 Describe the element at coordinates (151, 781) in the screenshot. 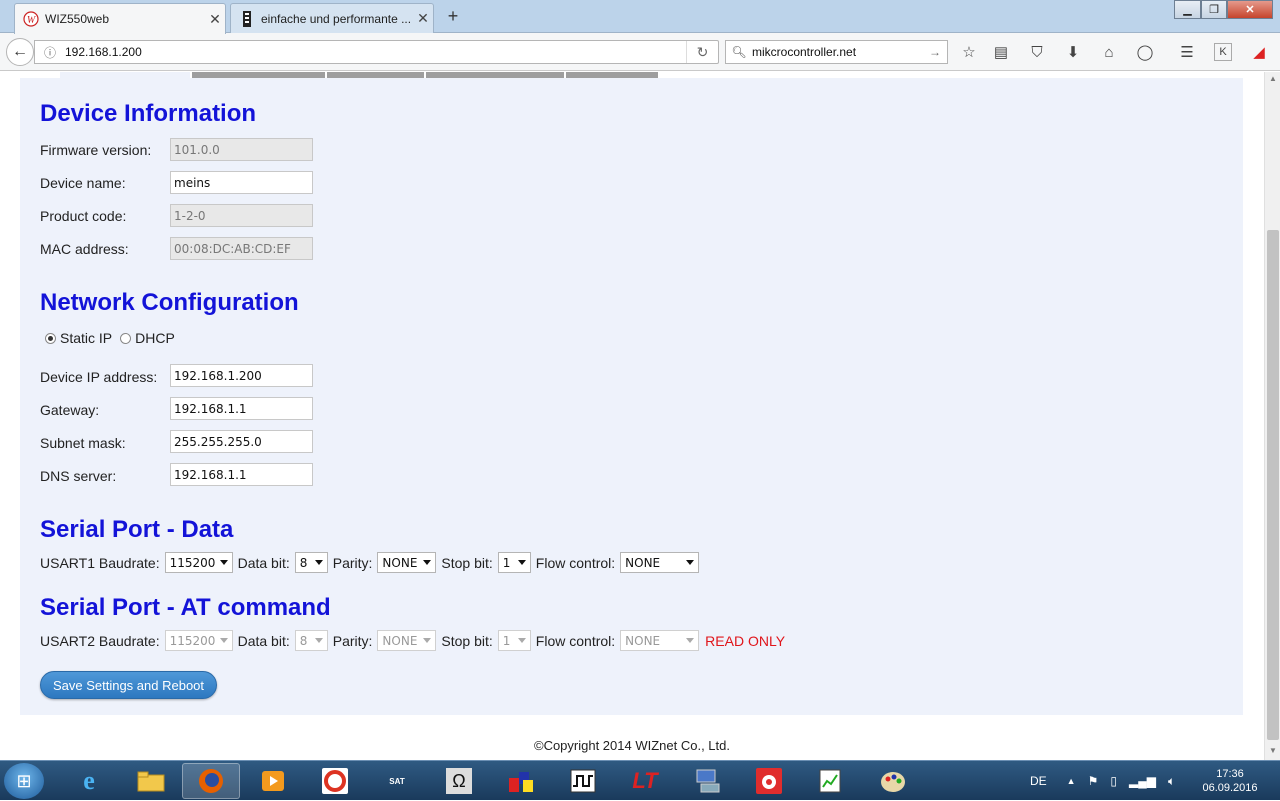

I see `file-explorer-icon` at that location.